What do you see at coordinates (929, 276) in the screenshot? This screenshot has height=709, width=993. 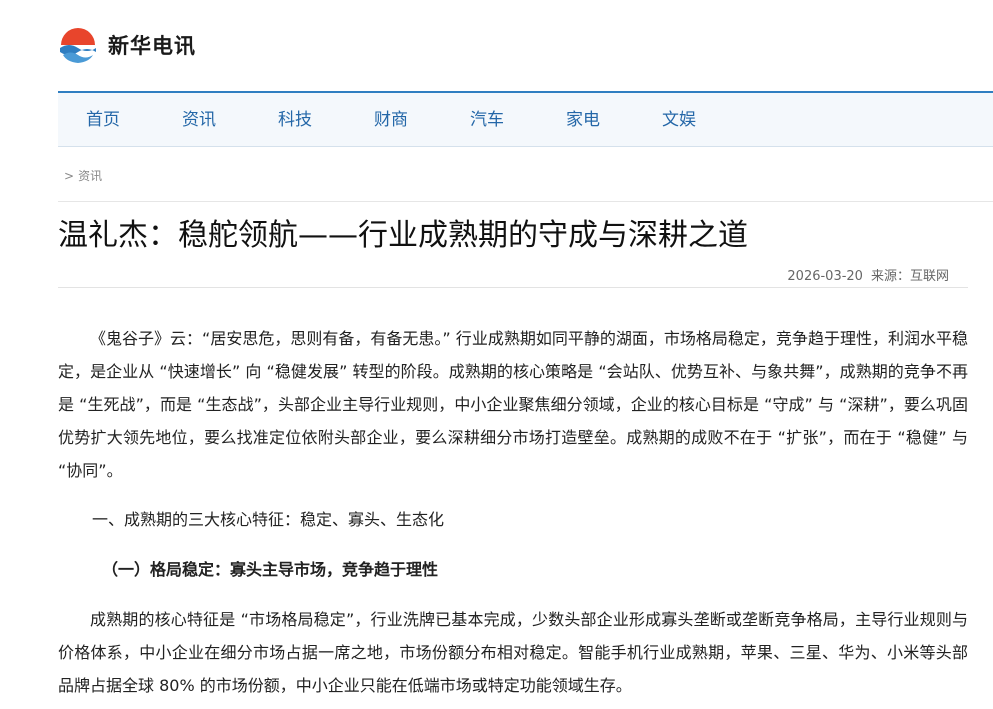 I see `source-name: 互联网` at bounding box center [929, 276].